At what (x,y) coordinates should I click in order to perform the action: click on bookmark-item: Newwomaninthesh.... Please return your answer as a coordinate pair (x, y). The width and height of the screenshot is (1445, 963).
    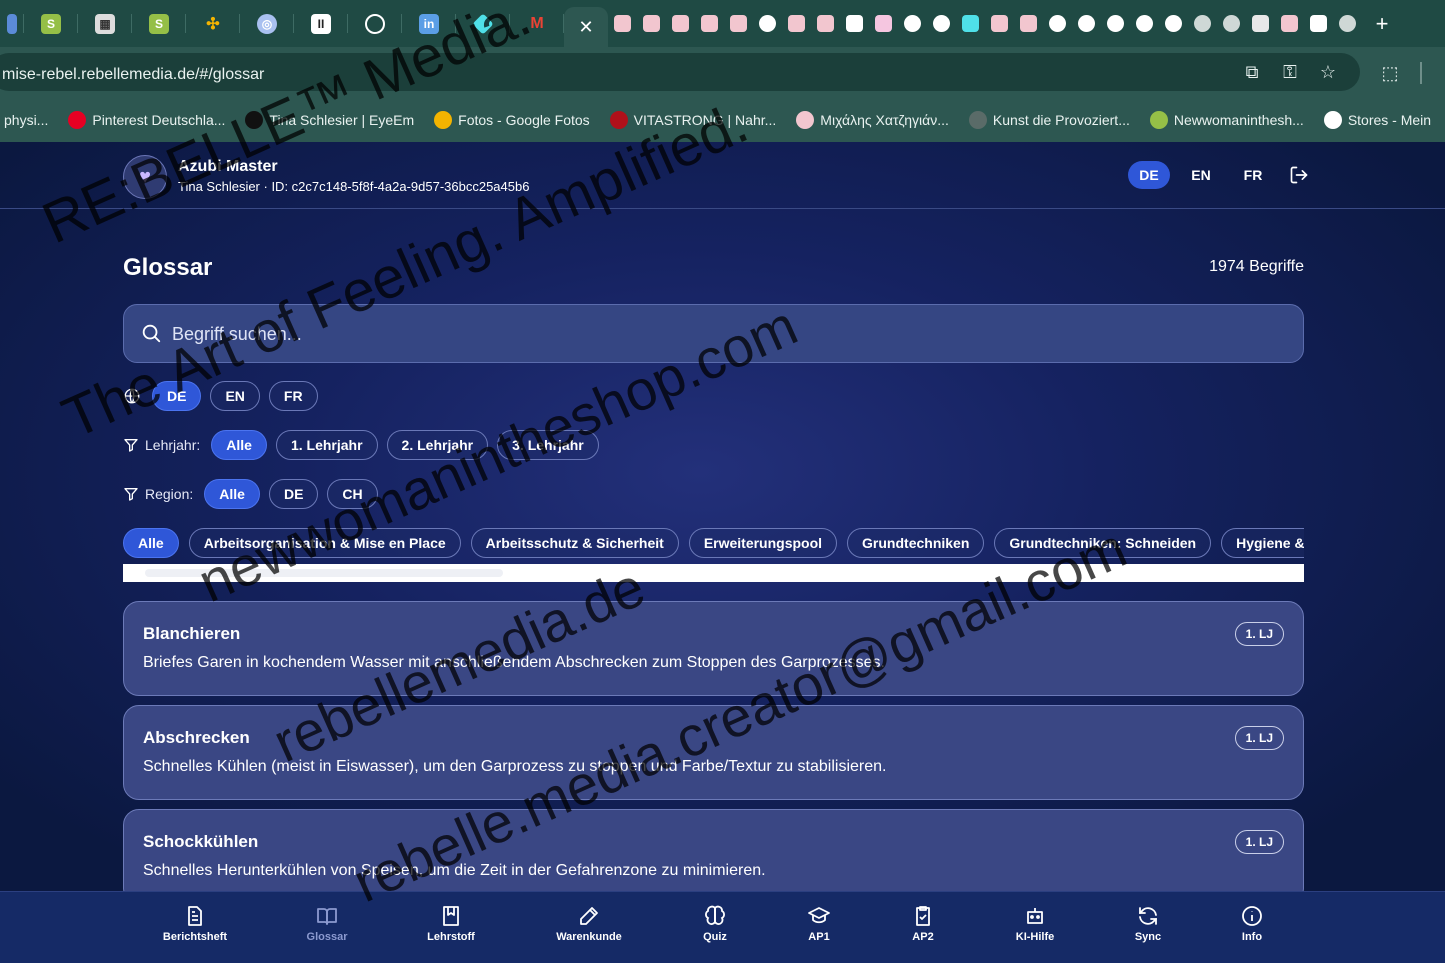
    Looking at the image, I should click on (1226, 119).